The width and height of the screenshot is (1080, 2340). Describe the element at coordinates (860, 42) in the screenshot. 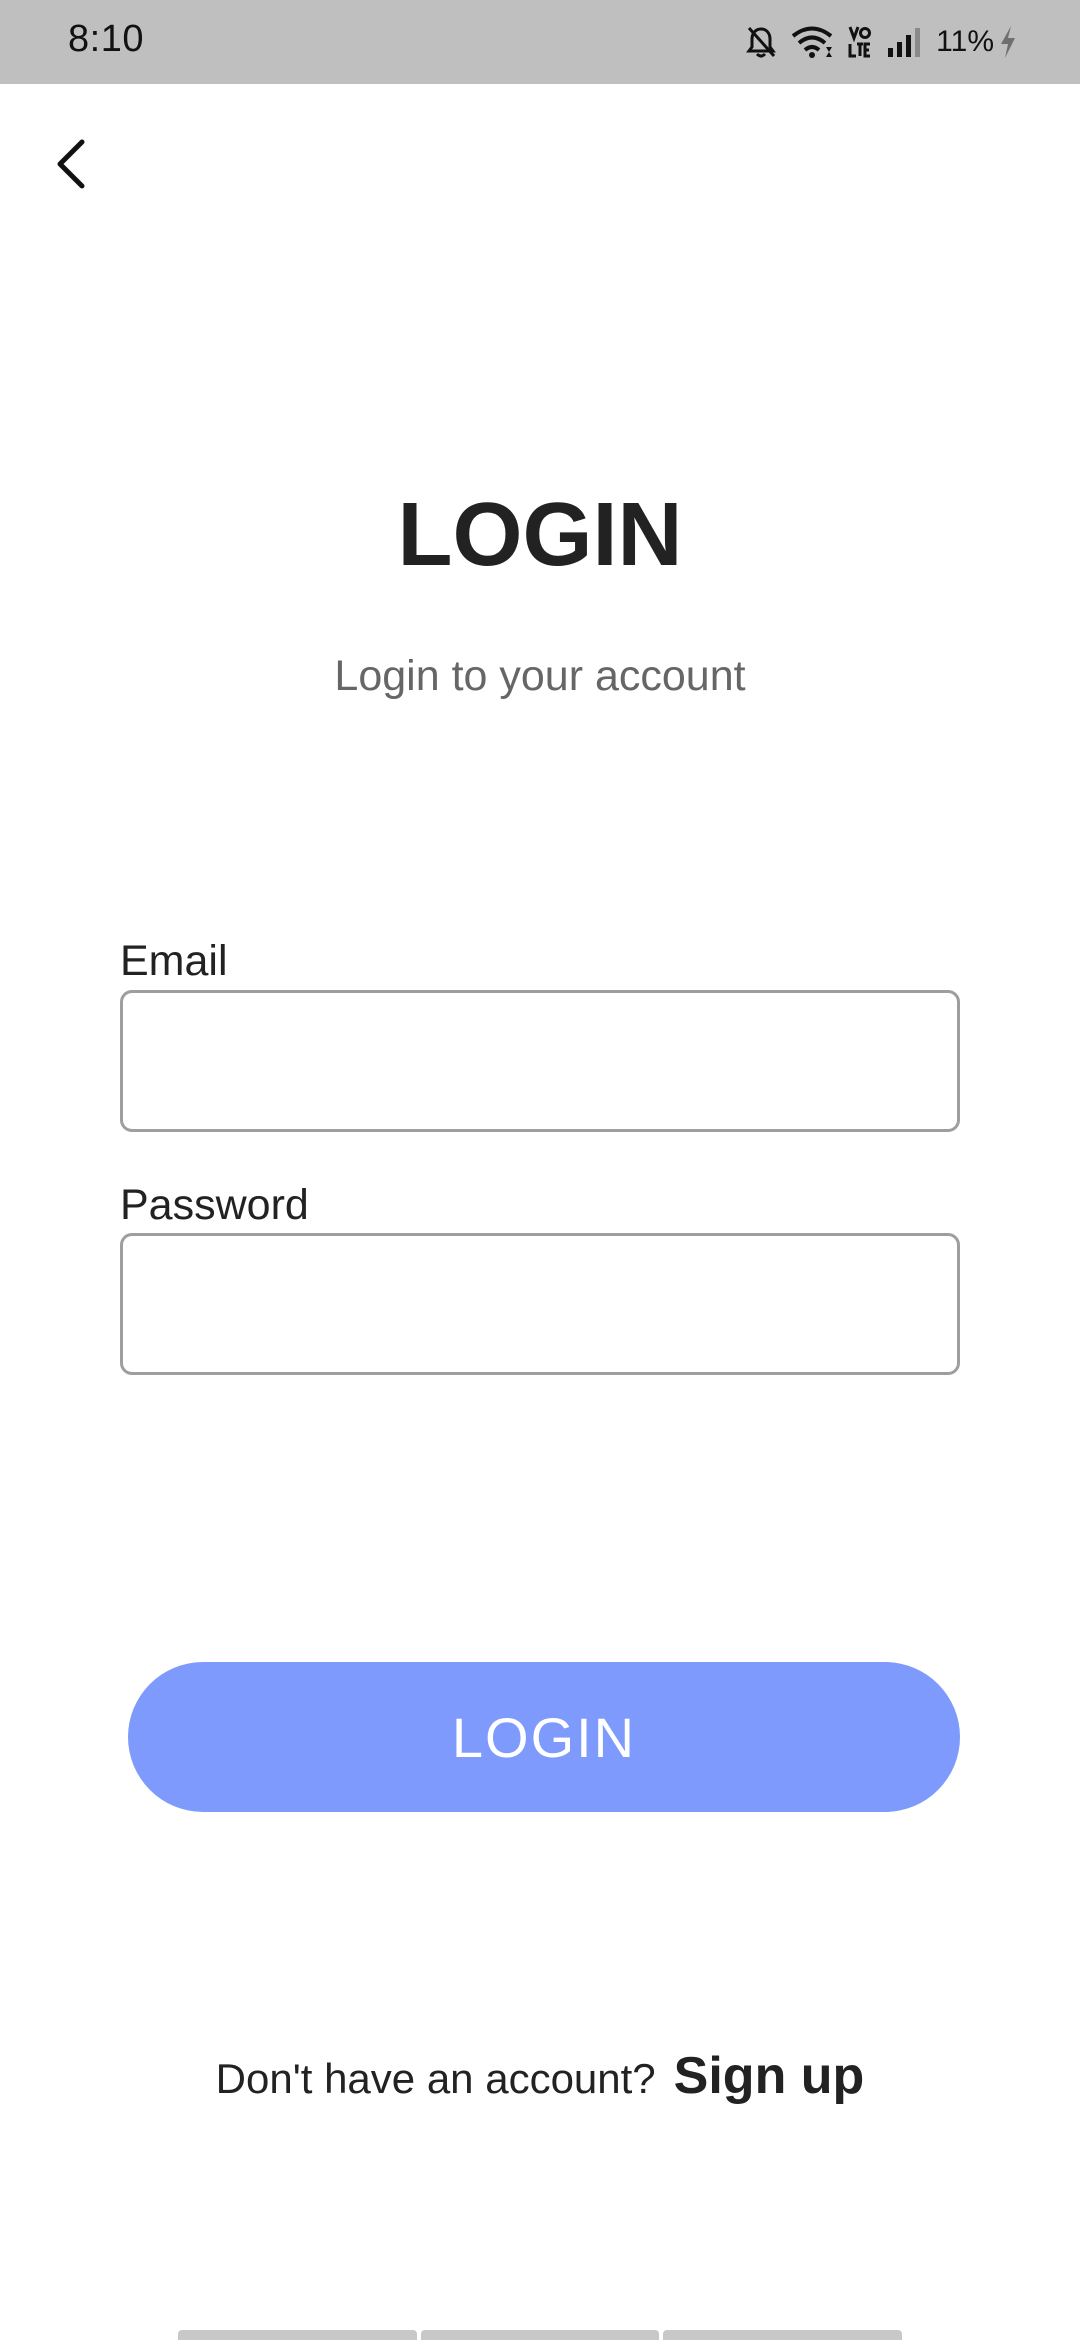

I see `volte-icon` at that location.